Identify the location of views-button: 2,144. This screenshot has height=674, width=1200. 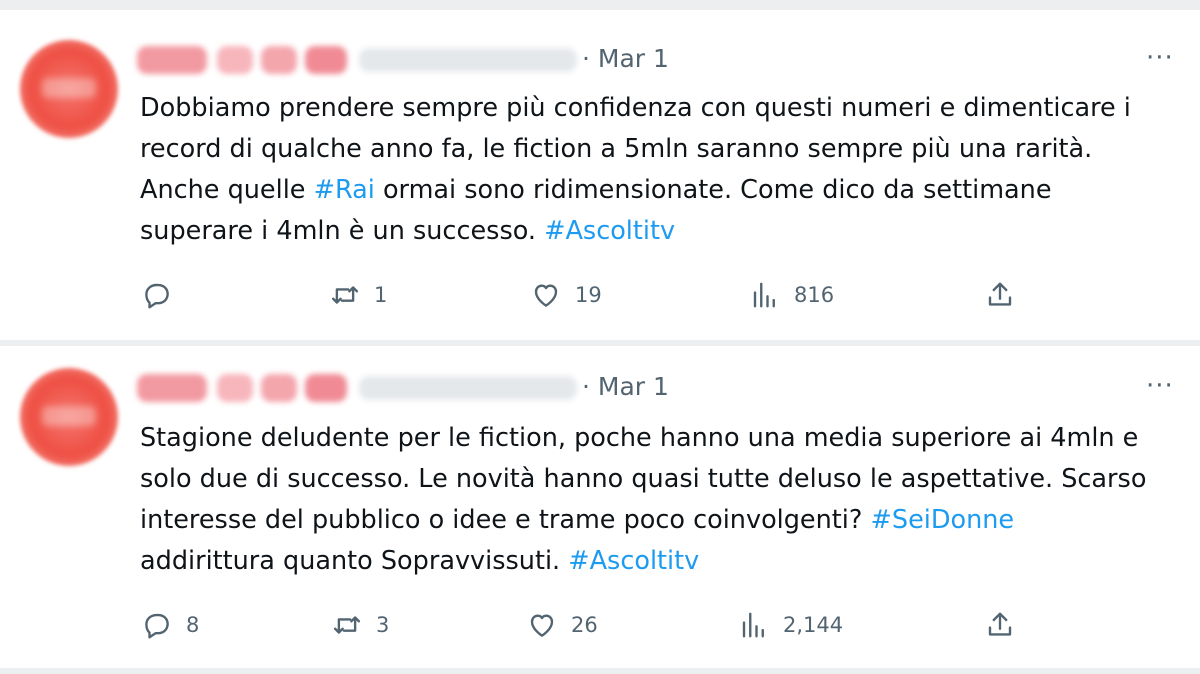
(791, 625).